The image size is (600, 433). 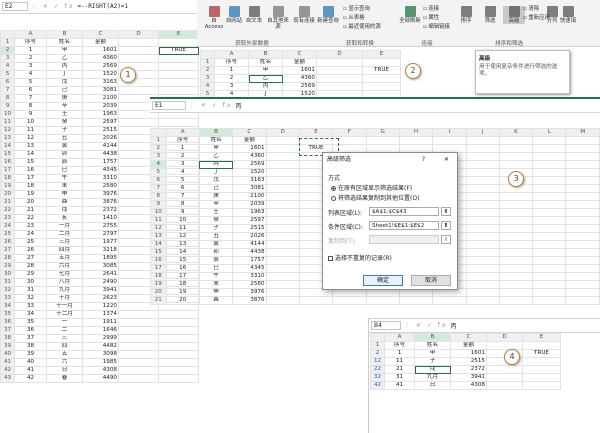 What do you see at coordinates (182, 284) in the screenshot?
I see `cell: 18` at bounding box center [182, 284].